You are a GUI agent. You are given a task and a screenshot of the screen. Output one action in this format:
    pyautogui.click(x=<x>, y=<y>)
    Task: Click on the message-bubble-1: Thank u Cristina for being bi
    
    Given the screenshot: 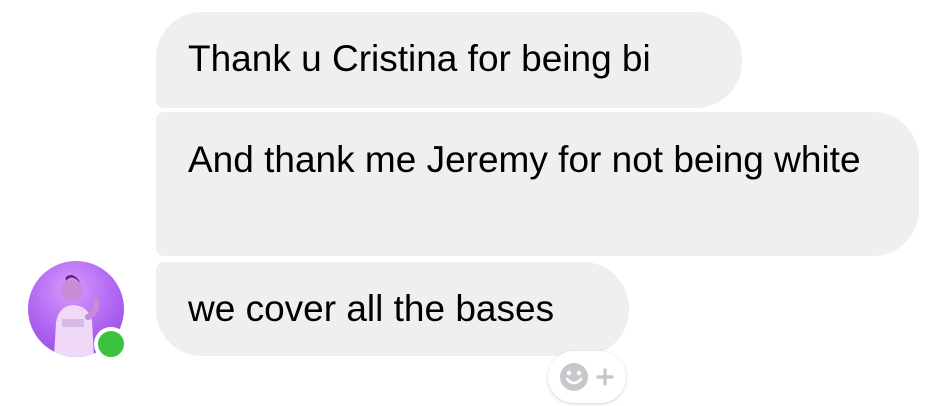 What is the action you would take?
    pyautogui.click(x=449, y=60)
    